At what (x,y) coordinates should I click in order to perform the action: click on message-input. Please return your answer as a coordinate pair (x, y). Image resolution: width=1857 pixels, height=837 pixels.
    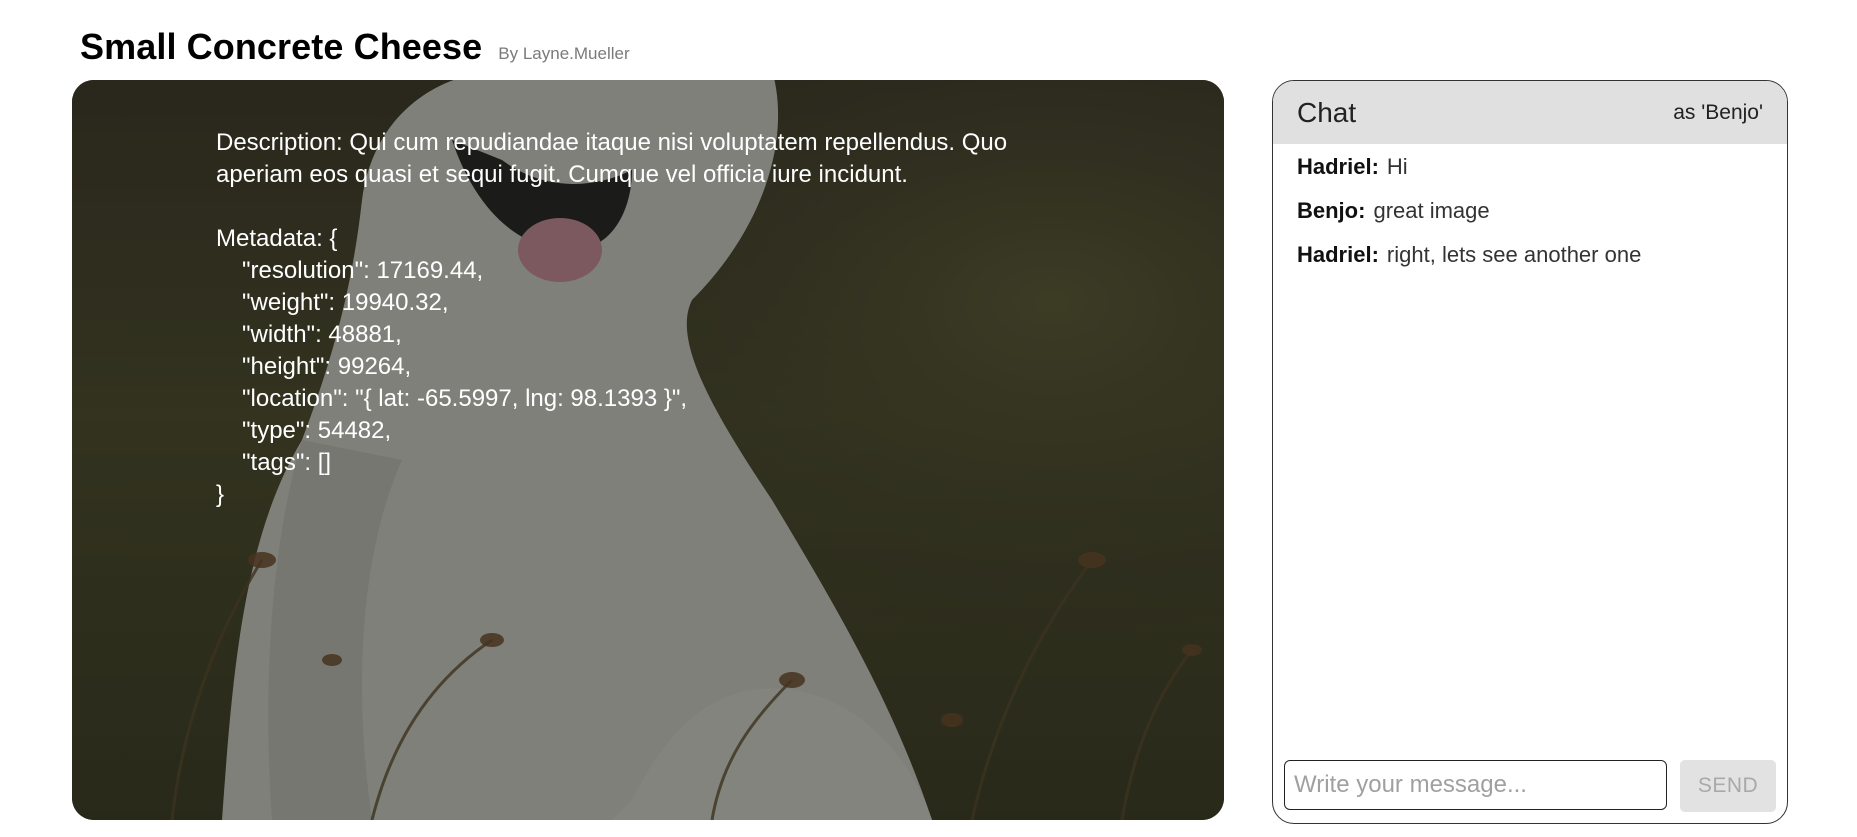
    Looking at the image, I should click on (1475, 785).